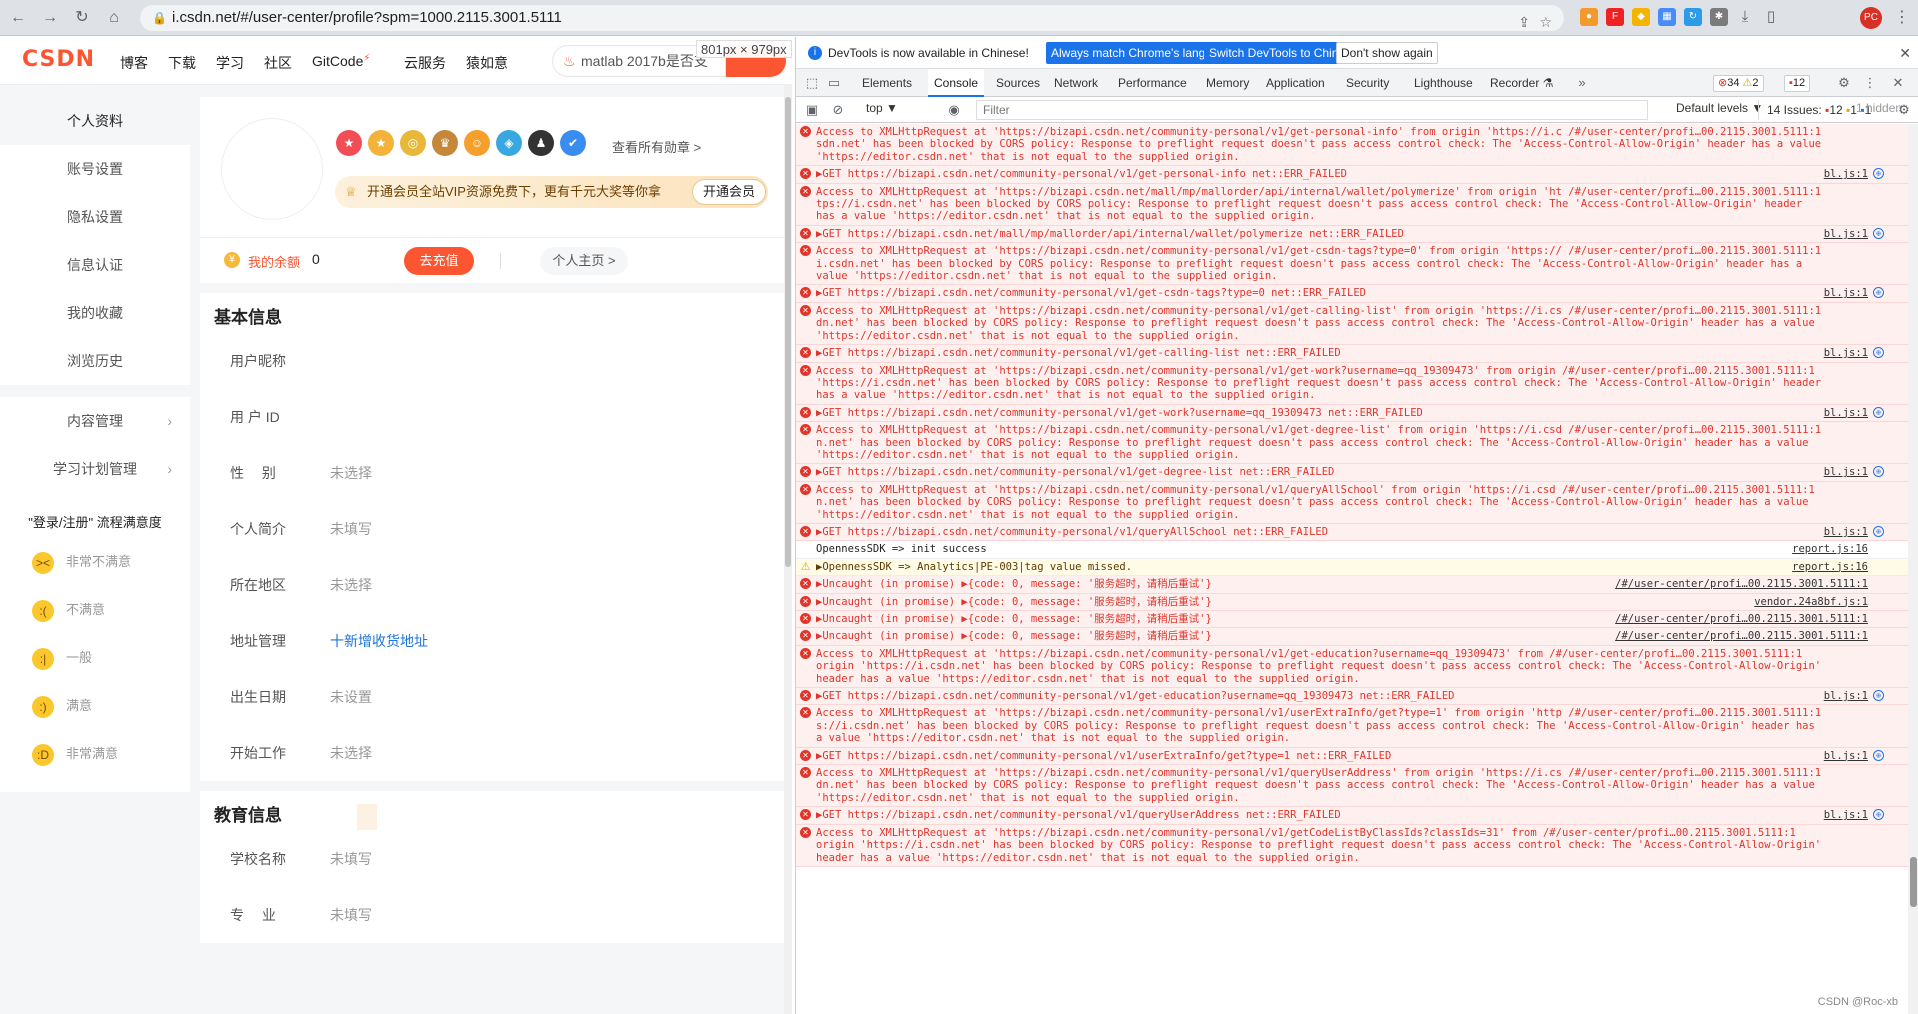  Describe the element at coordinates (1582, 83) in the screenshot. I see `more-tabs-icon: »` at that location.